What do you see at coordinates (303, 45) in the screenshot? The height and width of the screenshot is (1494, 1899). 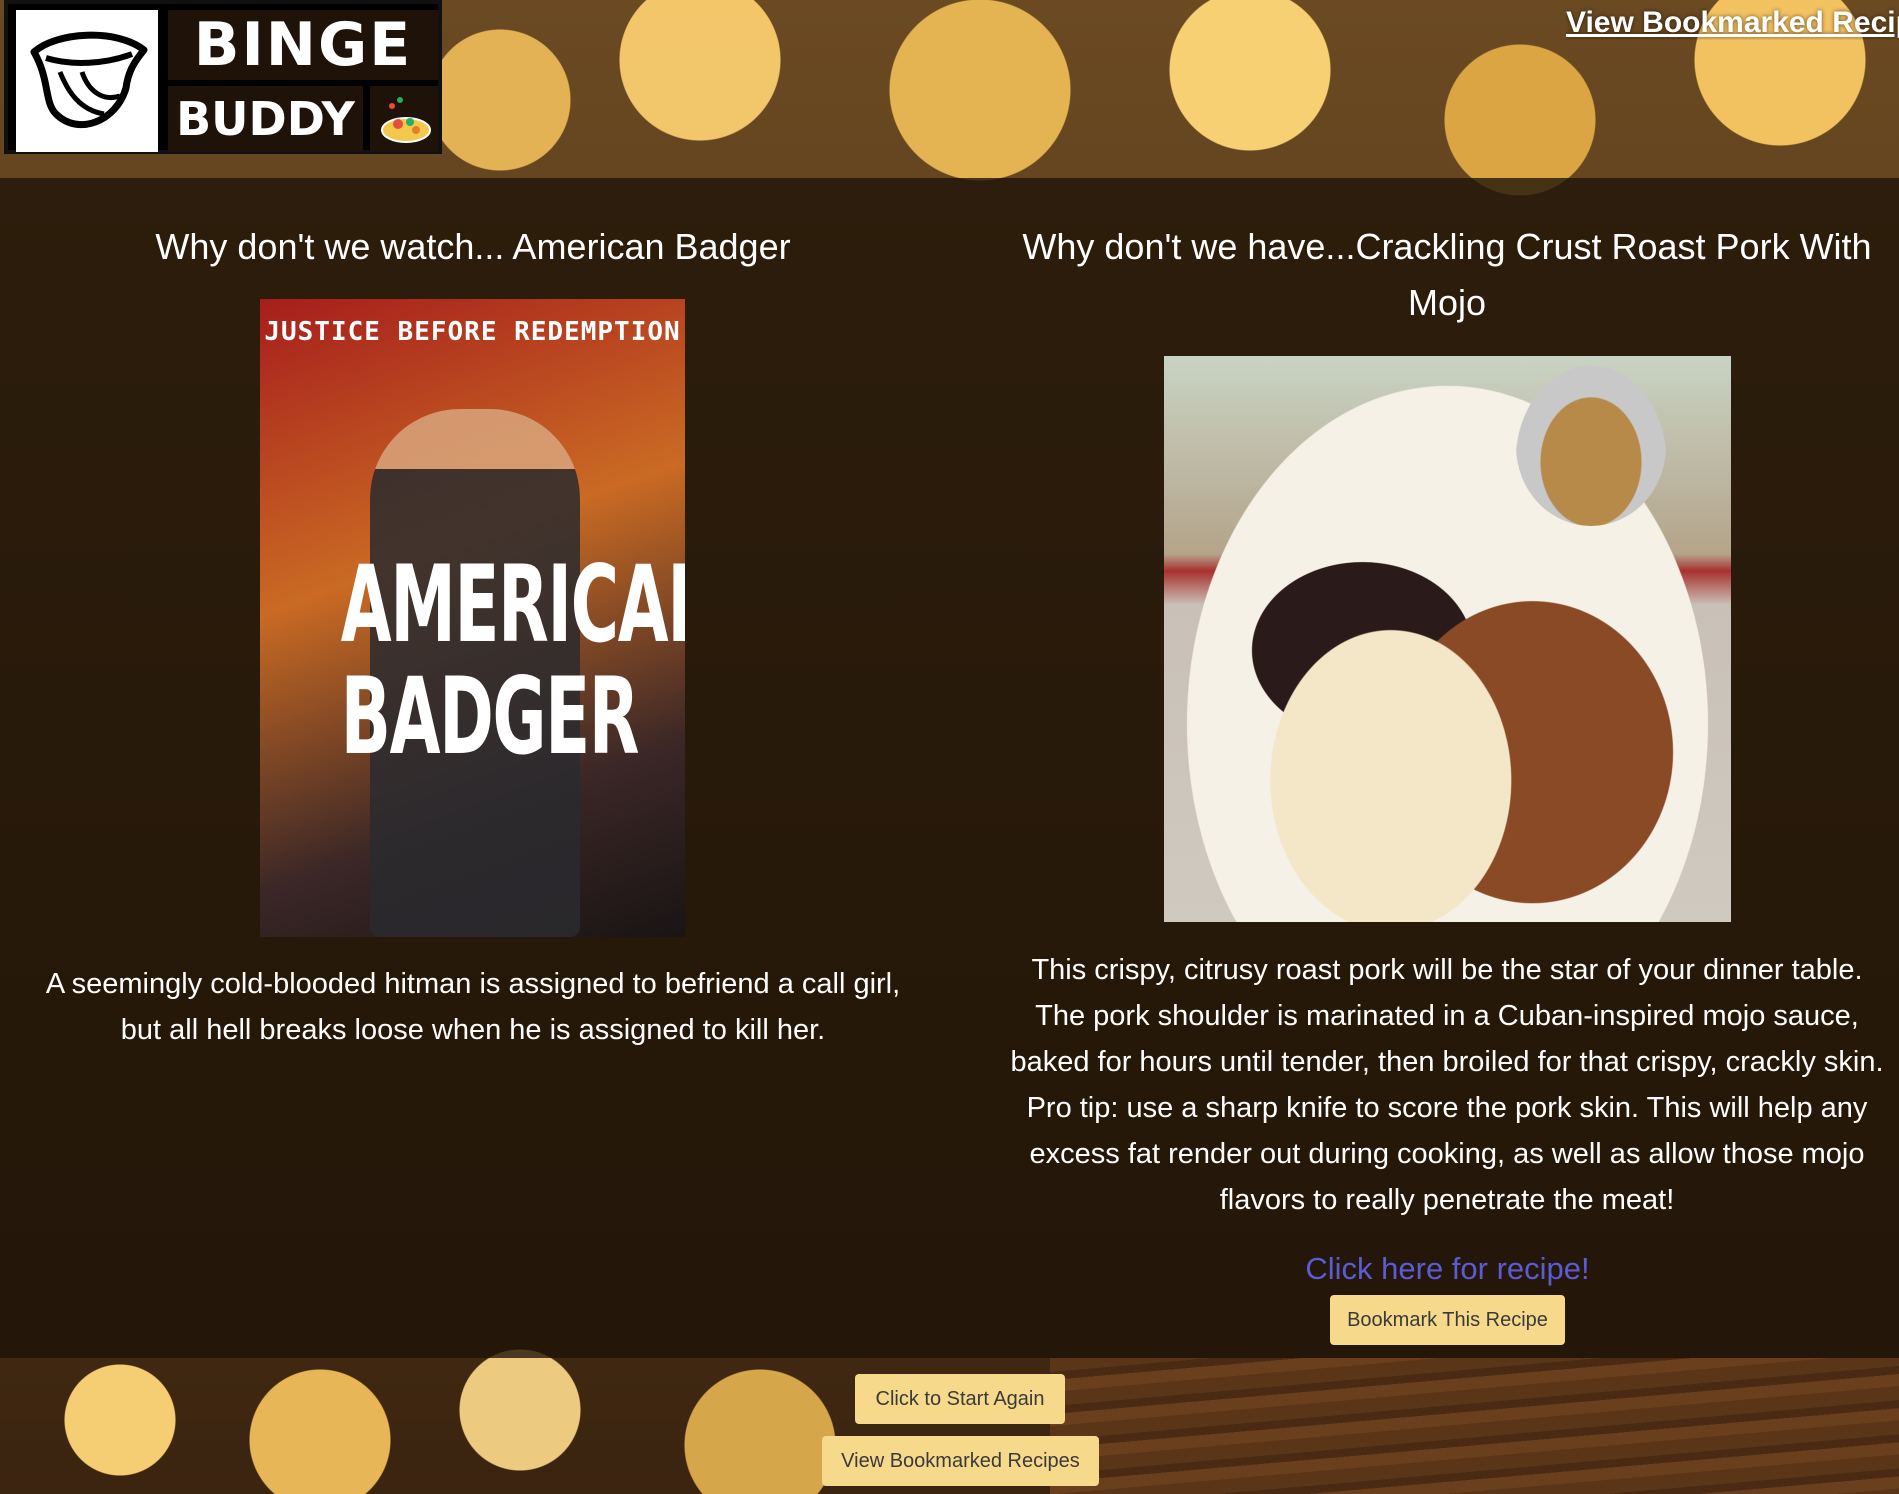 I see `logo-word-binge: BINGE` at bounding box center [303, 45].